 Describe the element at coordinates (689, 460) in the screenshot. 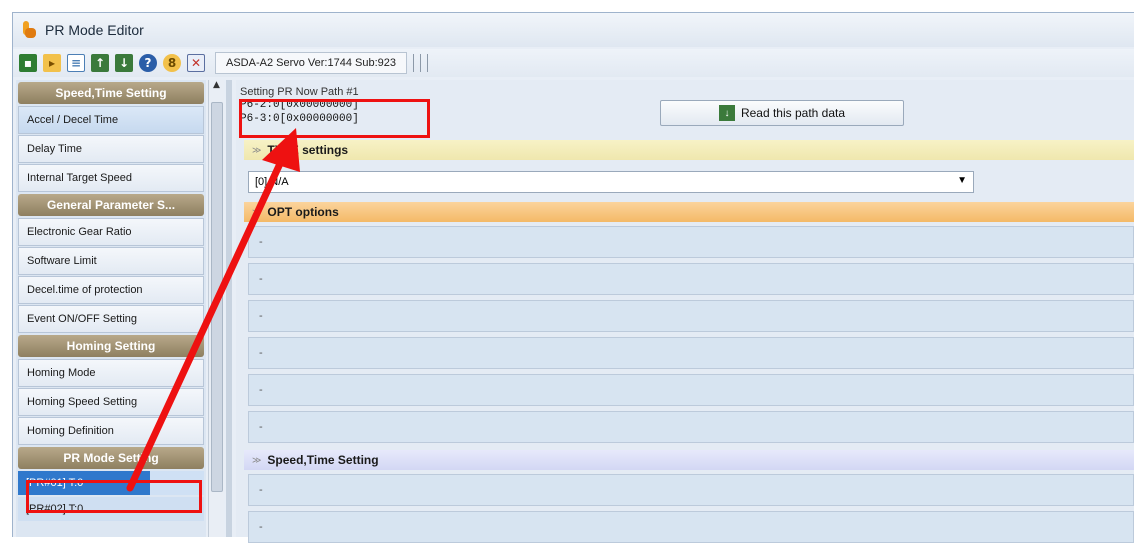

I see `speed-time-header: ≫ Speed,Time Setting` at that location.